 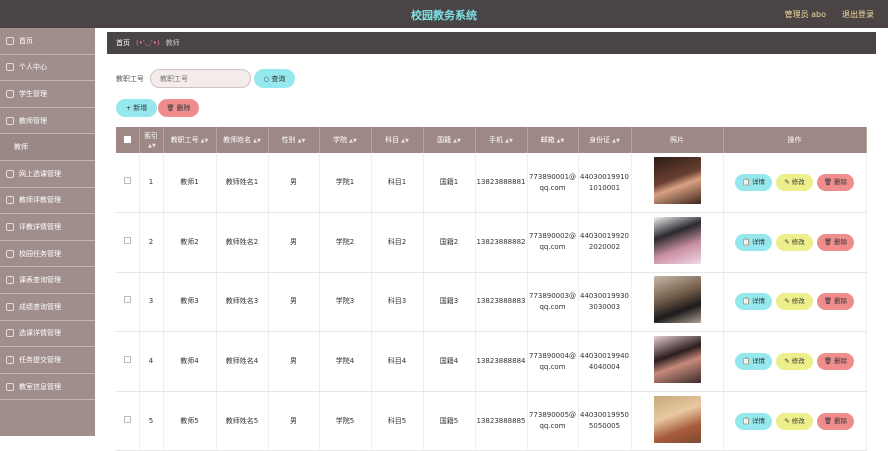 What do you see at coordinates (47, 360) in the screenshot?
I see `sidebar-item: 任务提交管理` at bounding box center [47, 360].